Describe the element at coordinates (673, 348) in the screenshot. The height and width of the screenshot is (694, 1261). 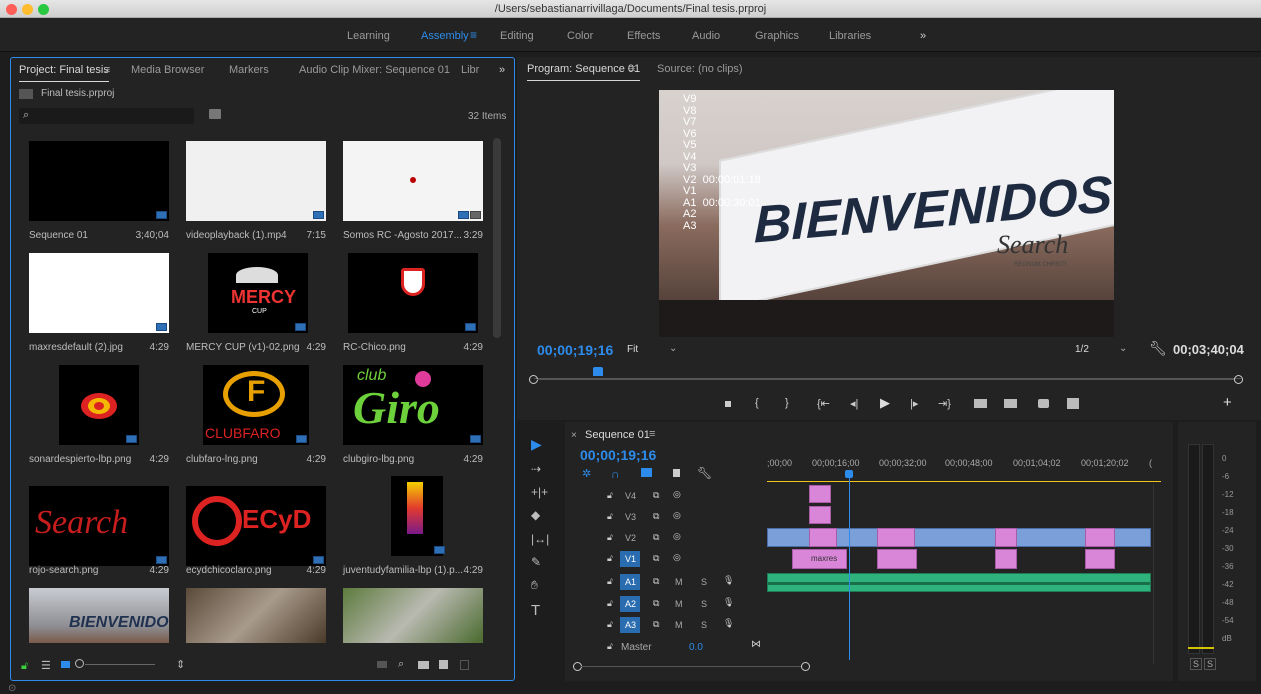
I see `fit-chevron-icon: ⌄` at that location.